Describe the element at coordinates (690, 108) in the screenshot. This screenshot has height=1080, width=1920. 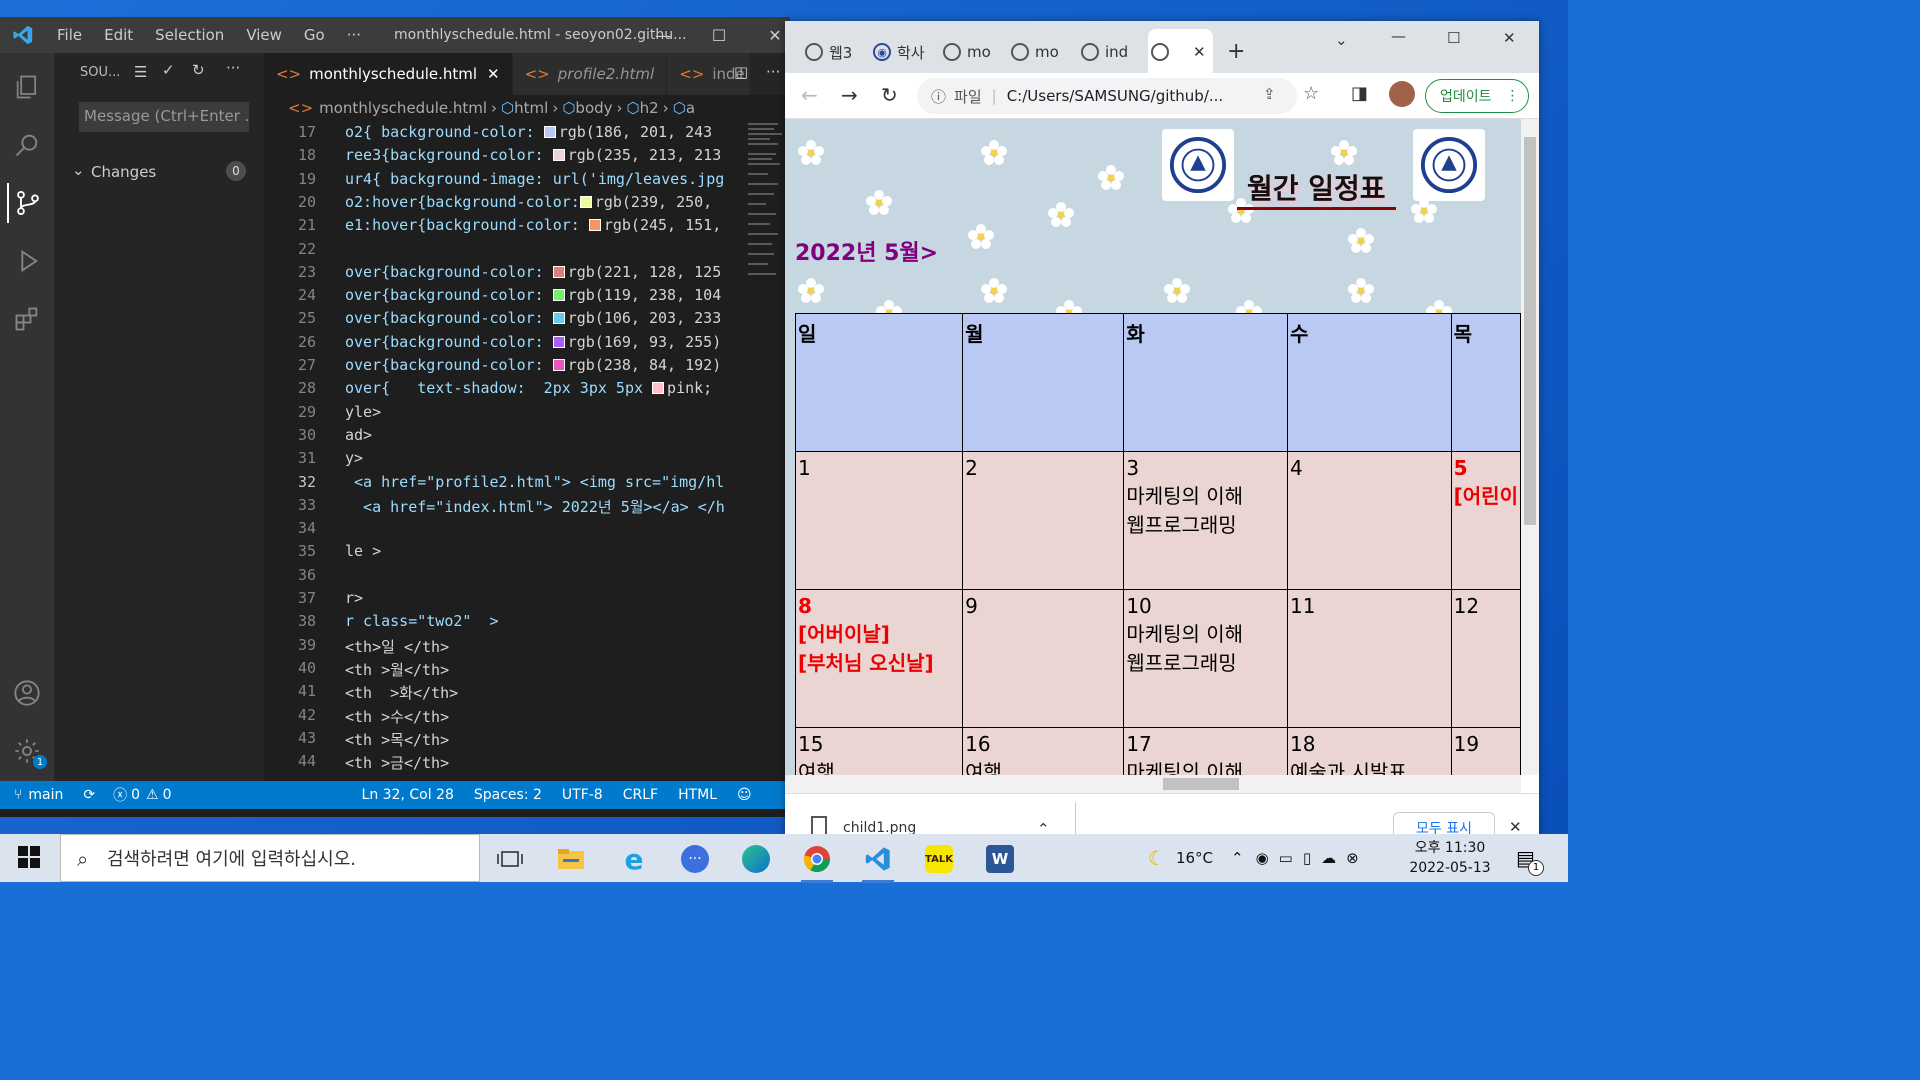
I see `breadcrumb-item: a` at that location.